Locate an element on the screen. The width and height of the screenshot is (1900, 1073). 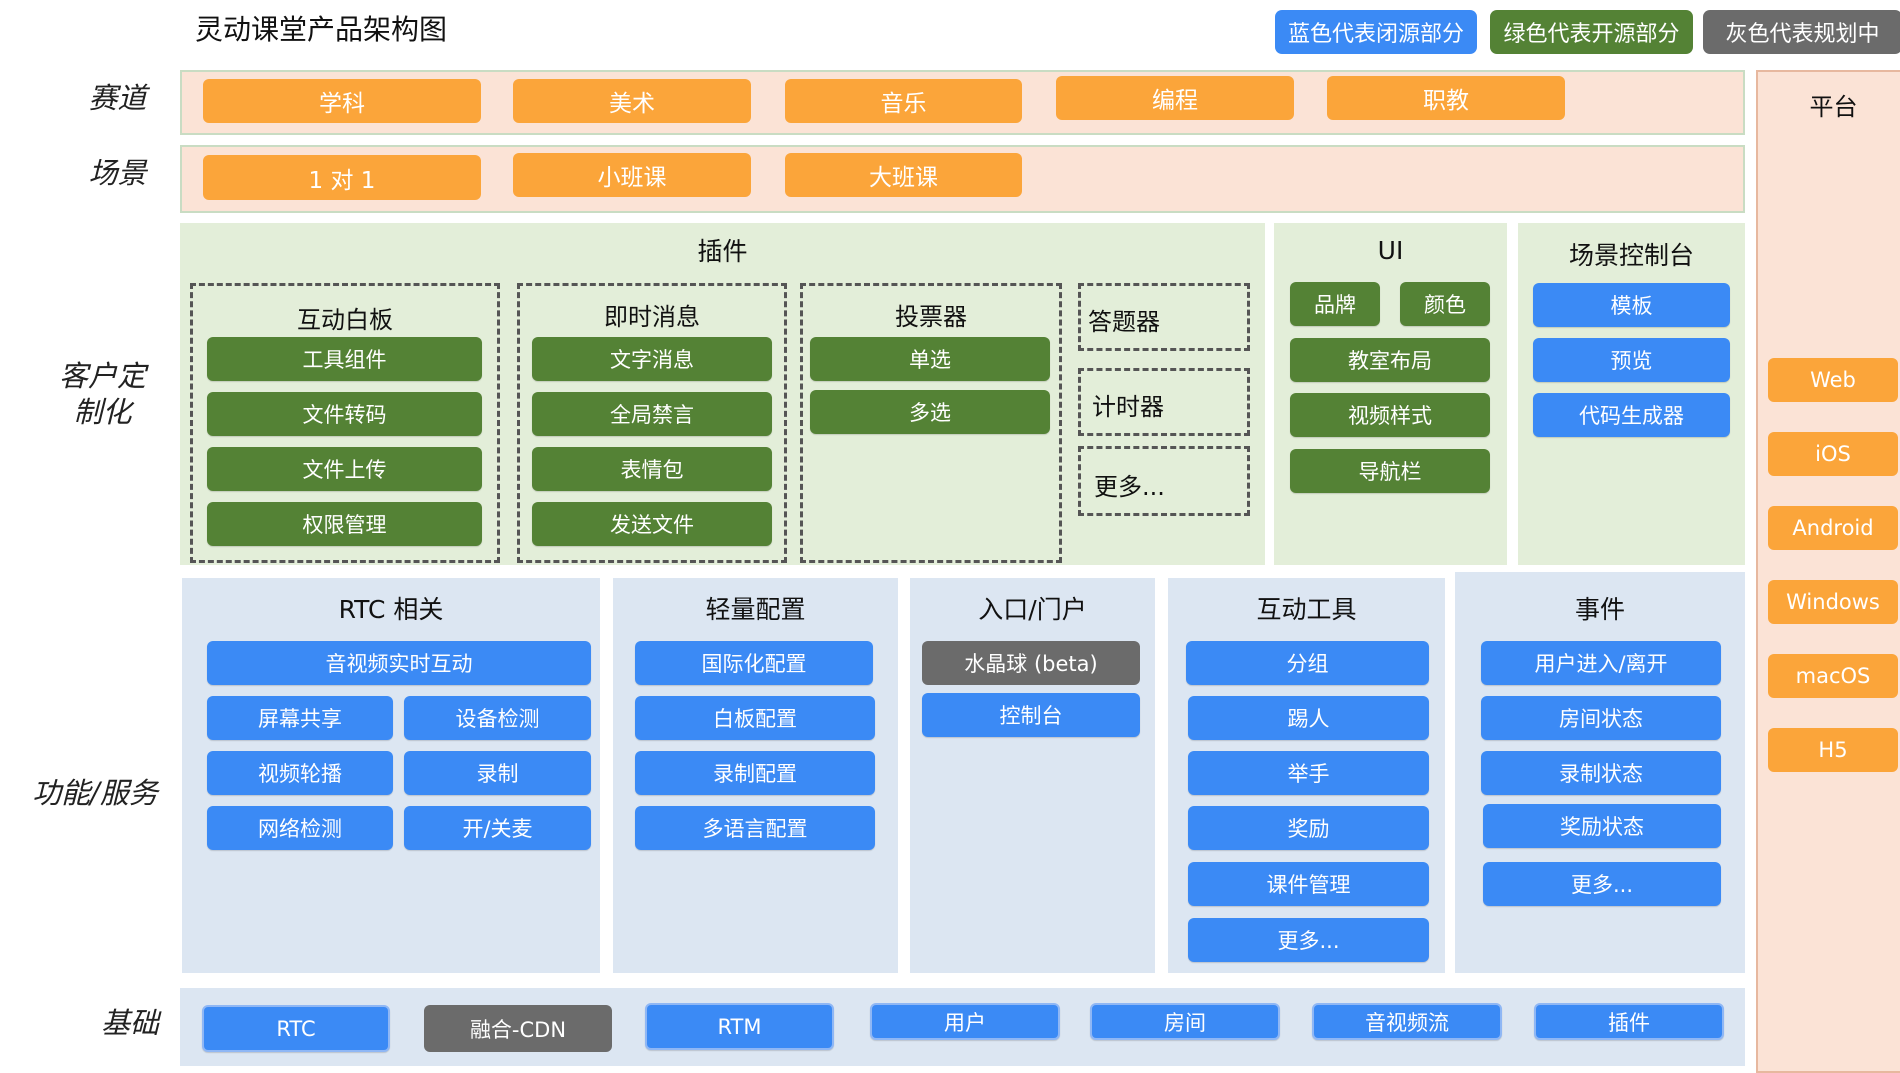
im-title: 即时消息 is located at coordinates (652, 317).